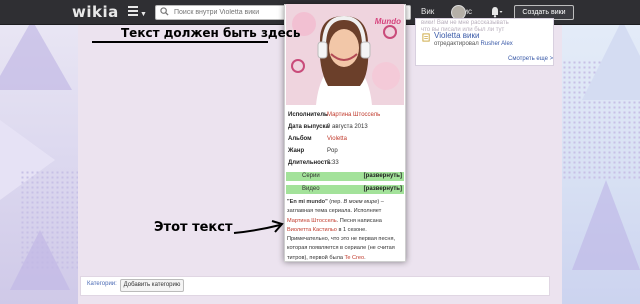 Image resolution: width=640 pixels, height=304 pixels. I want to click on infobox-label-album: Альбом, so click(300, 139).